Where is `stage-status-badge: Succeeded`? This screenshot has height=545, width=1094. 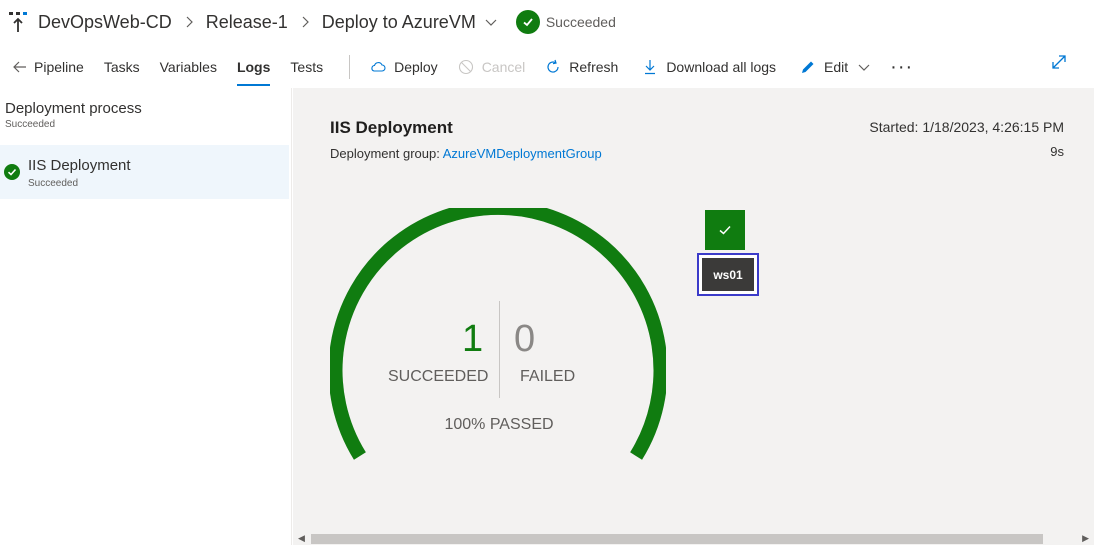
stage-status-badge: Succeeded is located at coordinates (565, 22).